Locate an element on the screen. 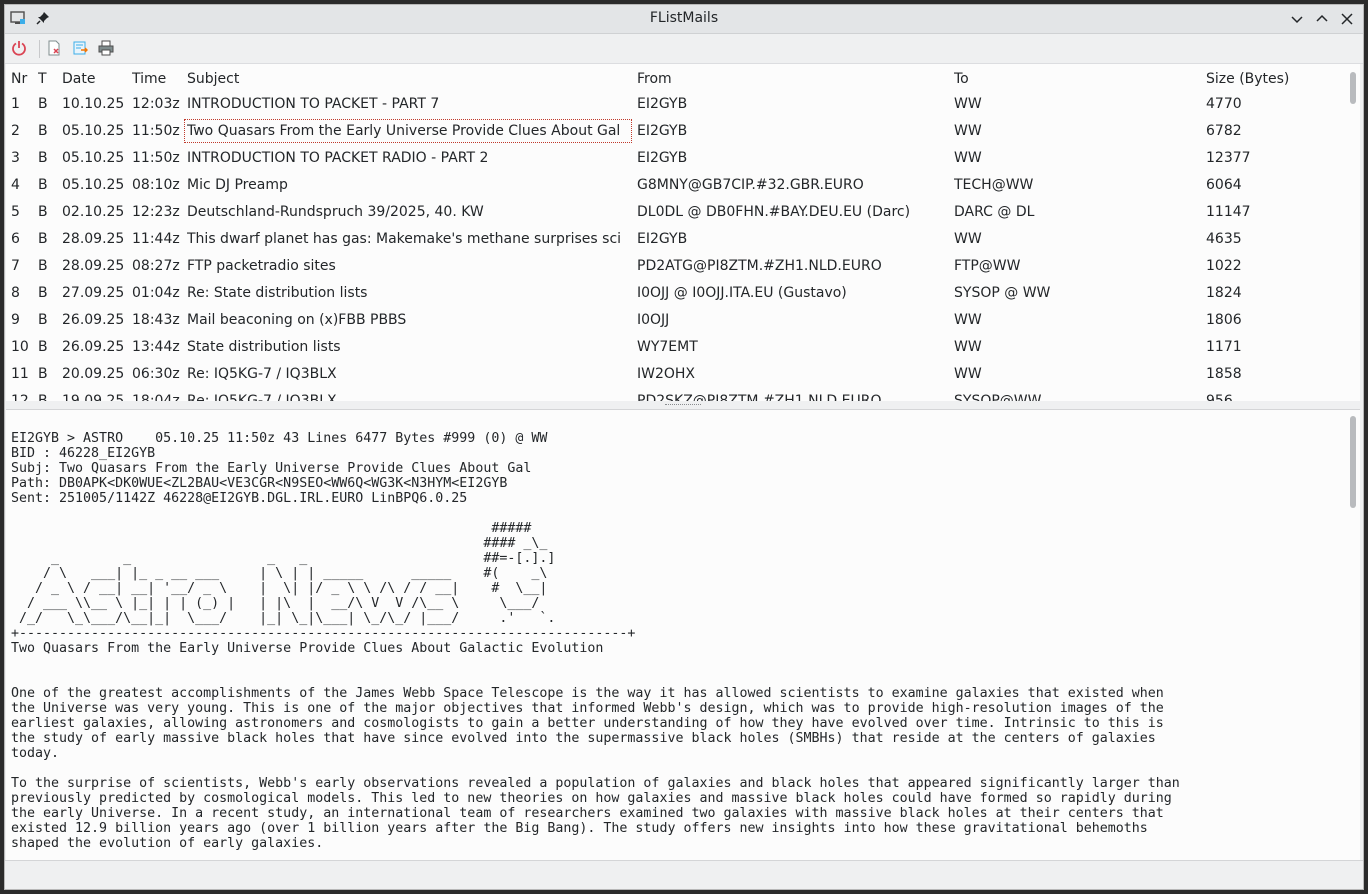  table-cell: 28.09.25 is located at coordinates (93, 266).